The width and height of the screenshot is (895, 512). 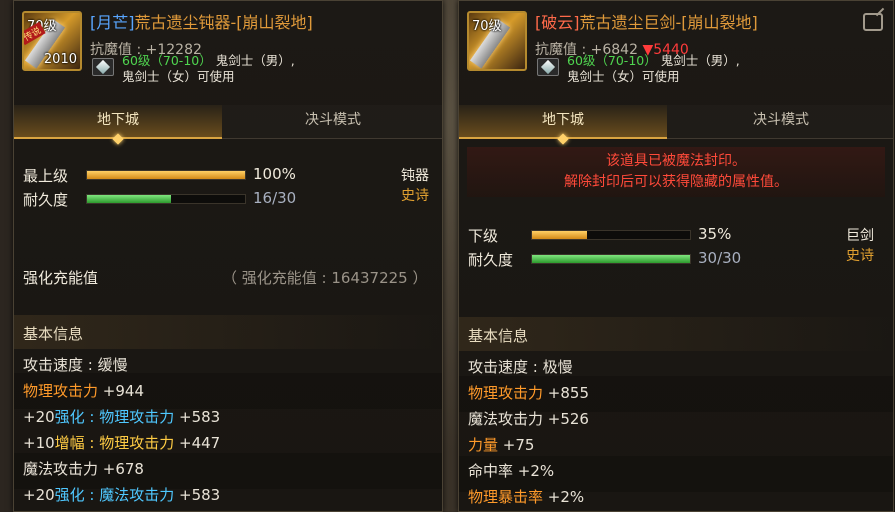 What do you see at coordinates (668, 22) in the screenshot?
I see `item-title-main: 荒古遗尘巨剑-[崩山裂地]` at bounding box center [668, 22].